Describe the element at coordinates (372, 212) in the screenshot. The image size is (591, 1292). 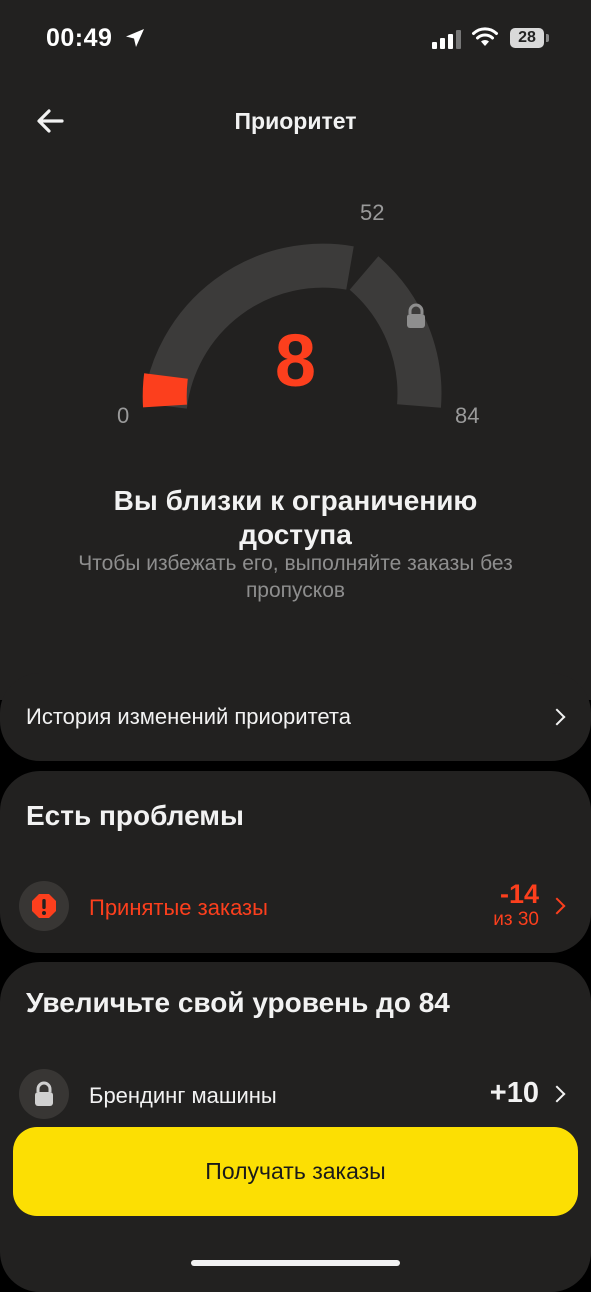
I see `gauge-mid-label: 52` at that location.